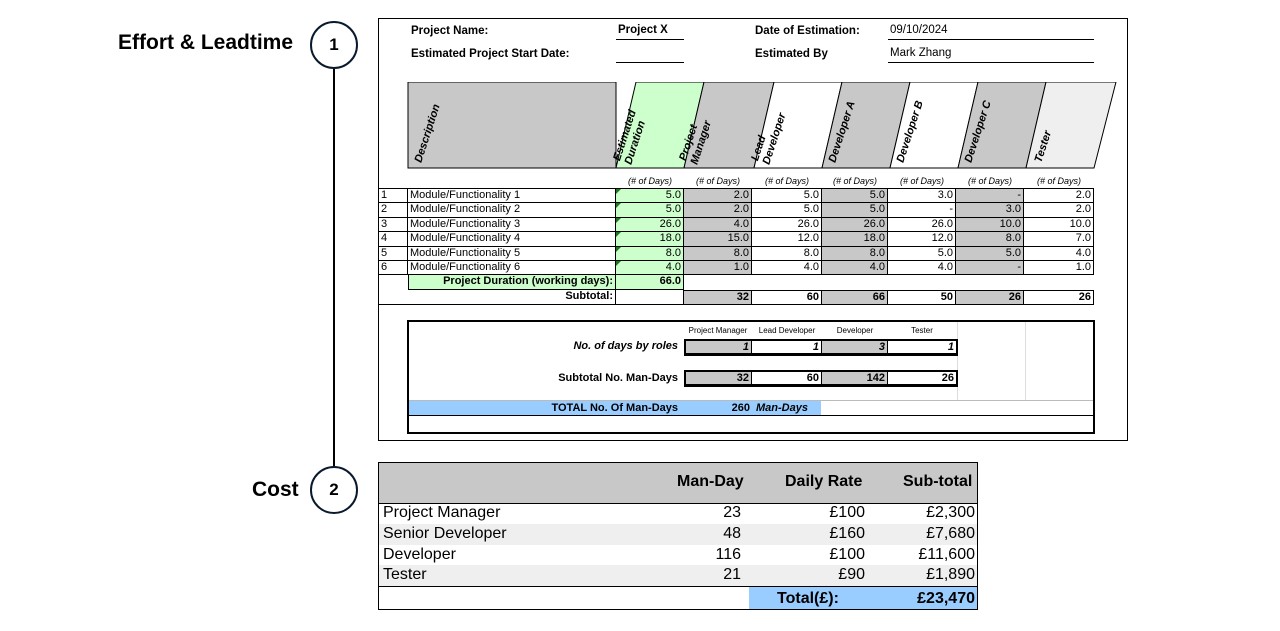 Image resolution: width=1280 pixels, height=631 pixels. I want to click on subtotal-lead: 60, so click(787, 297).